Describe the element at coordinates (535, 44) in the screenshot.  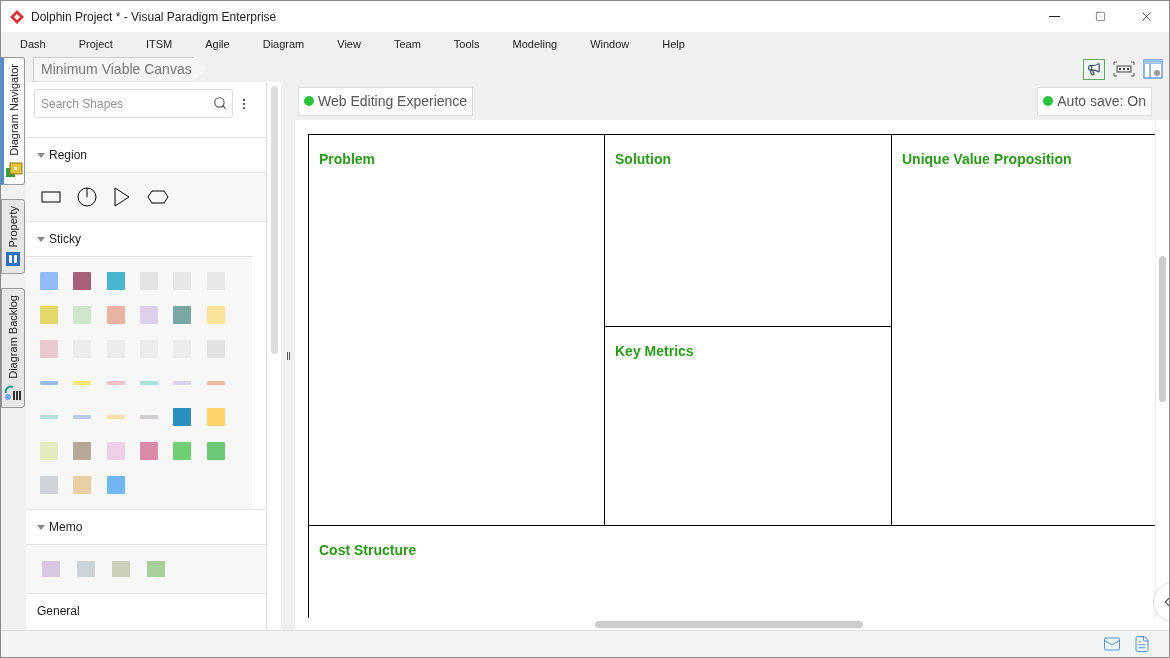
I see `menu-item: Modeling` at that location.